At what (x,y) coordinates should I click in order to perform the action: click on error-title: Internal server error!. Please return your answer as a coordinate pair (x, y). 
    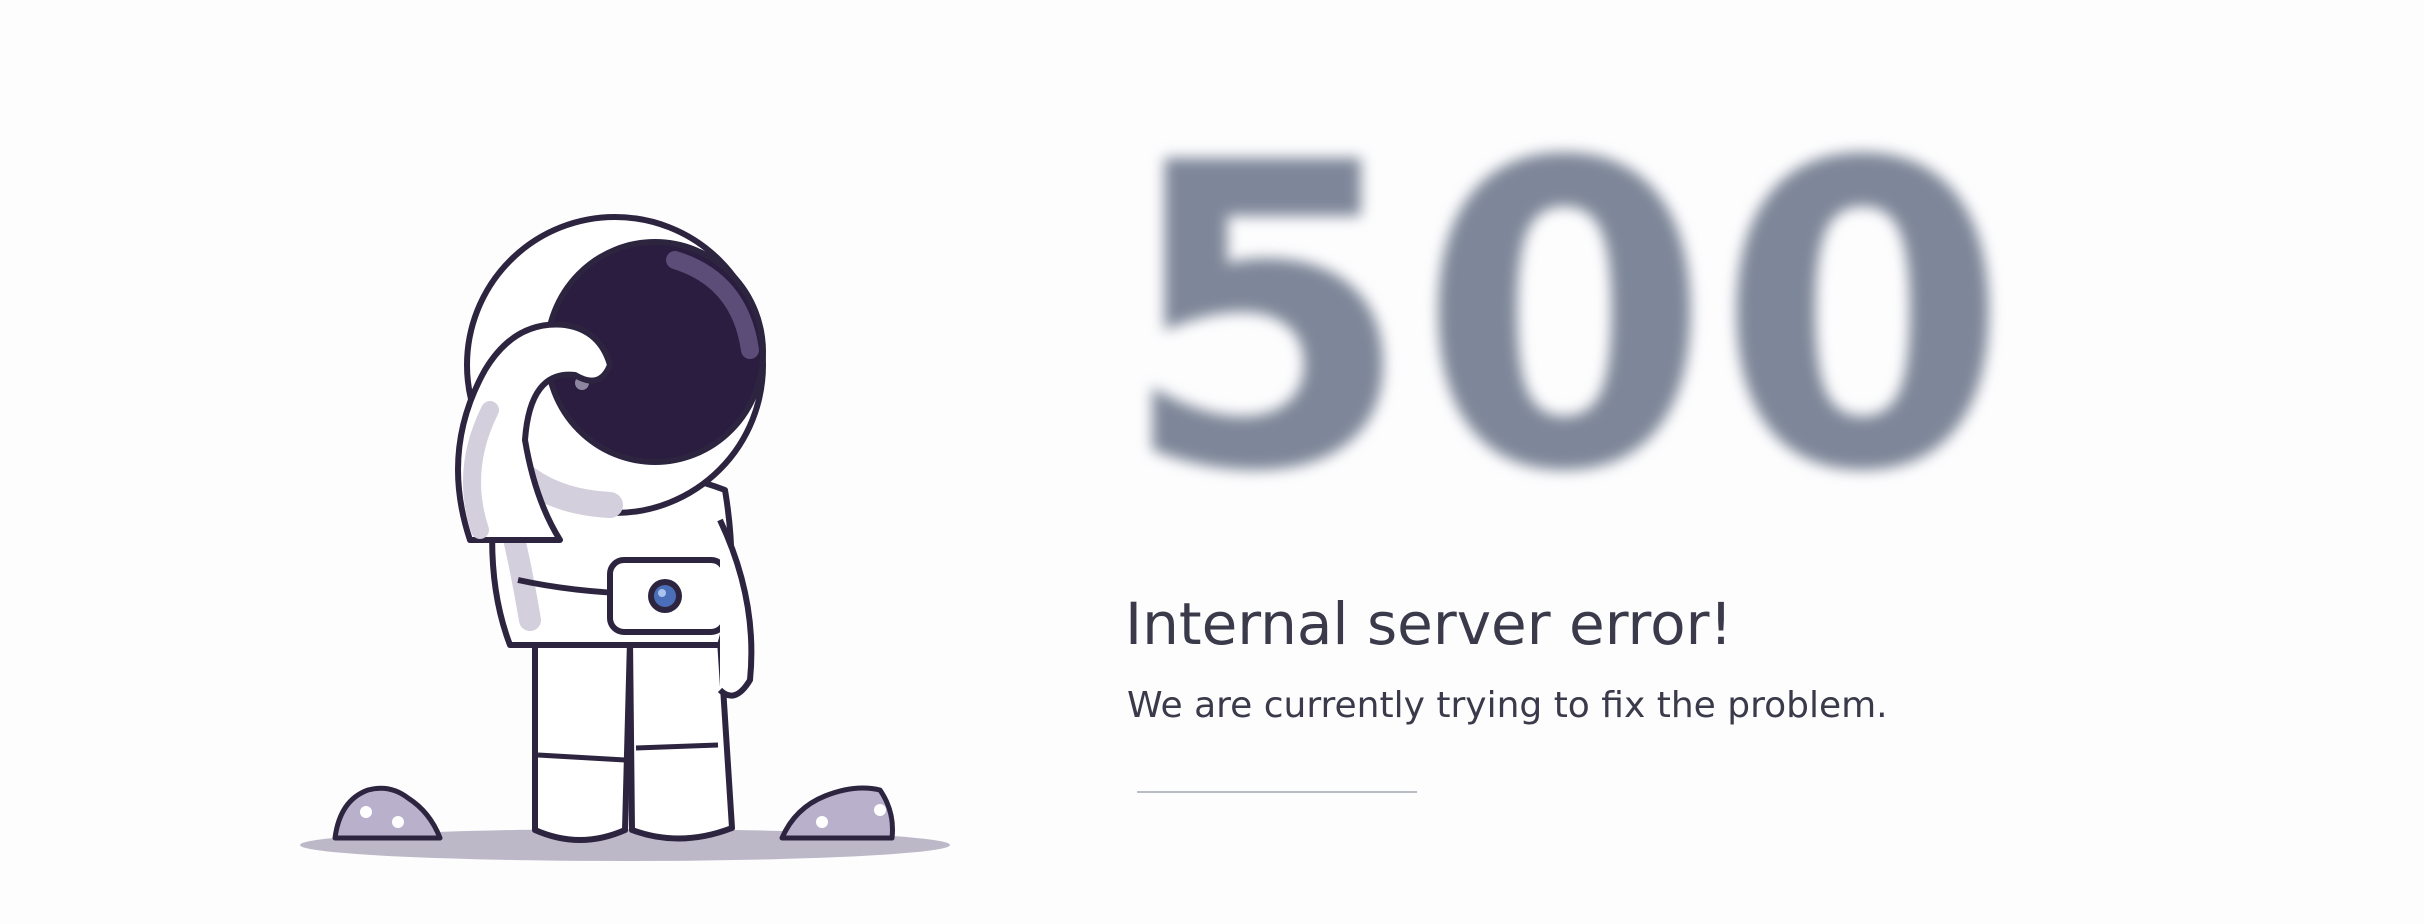
    Looking at the image, I should click on (1429, 624).